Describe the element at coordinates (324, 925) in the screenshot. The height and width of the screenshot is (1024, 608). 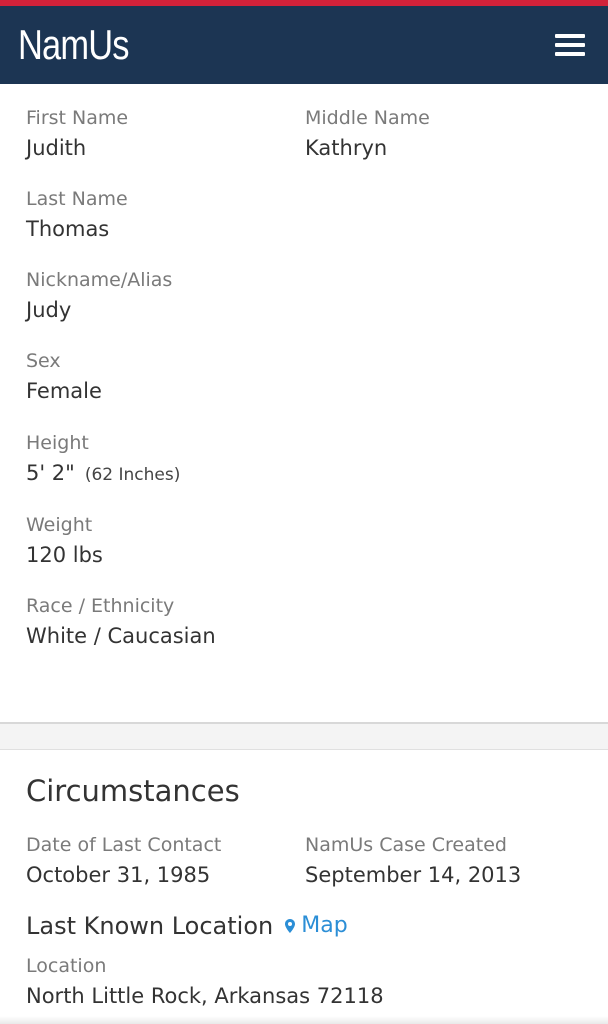
I see `map-link-label: Map` at that location.